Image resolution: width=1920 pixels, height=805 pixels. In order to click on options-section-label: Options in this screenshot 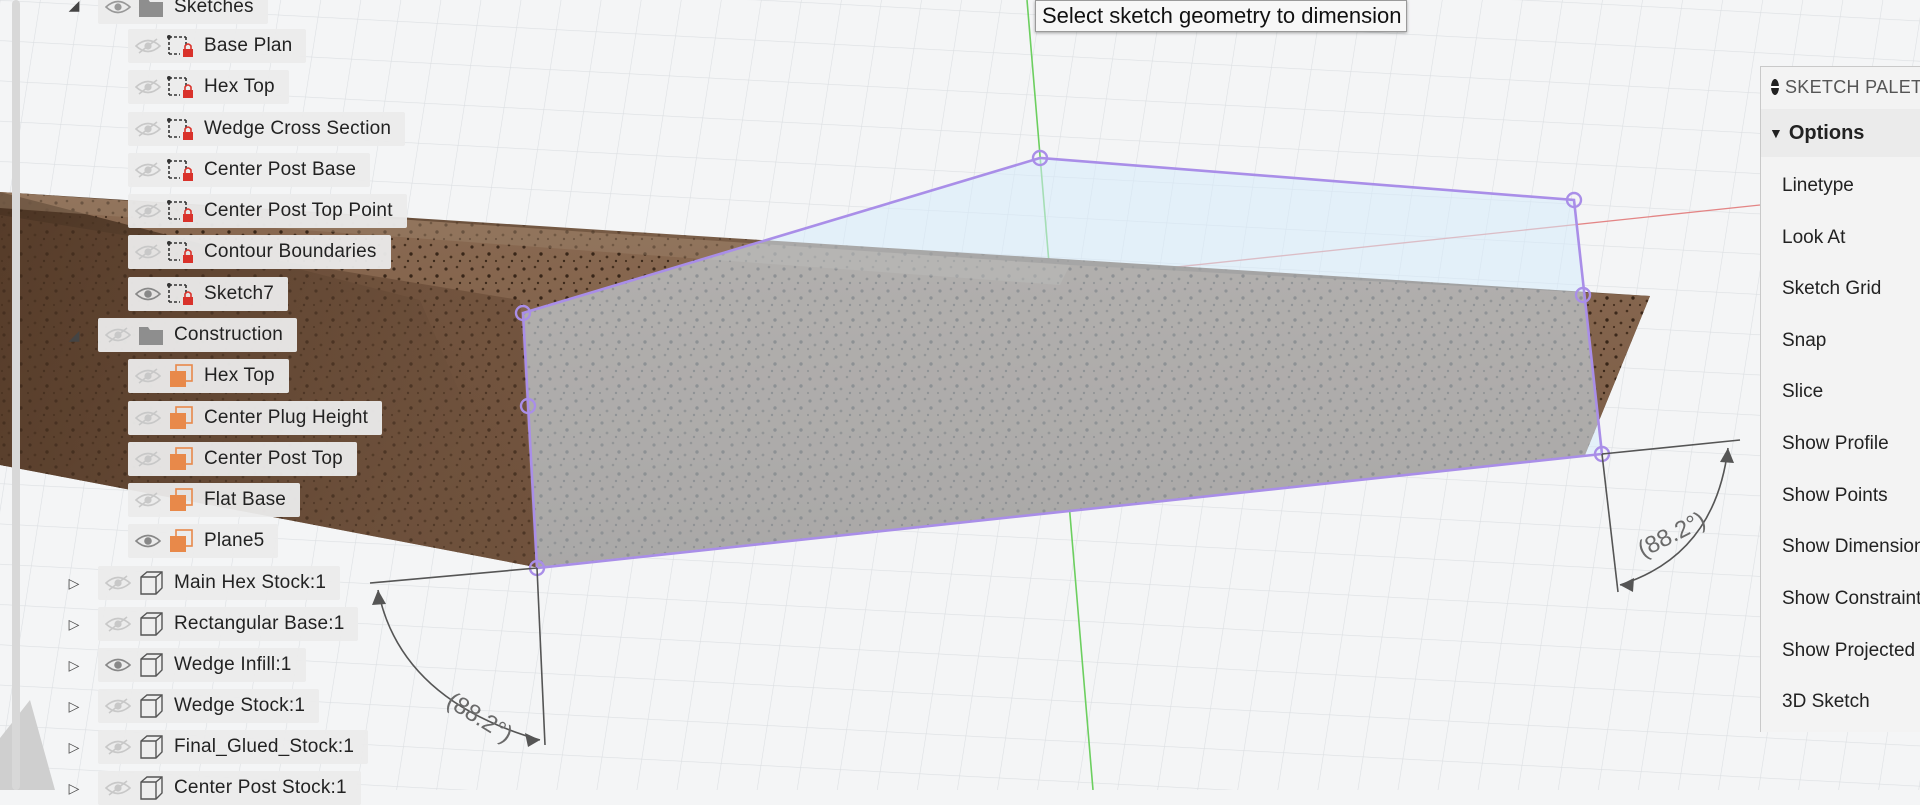, I will do `click(1826, 132)`.